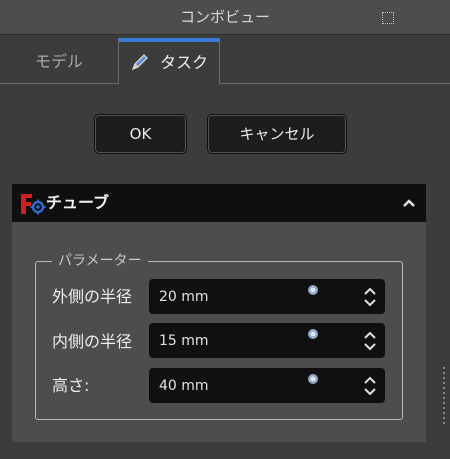  I want to click on float-icon, so click(388, 18).